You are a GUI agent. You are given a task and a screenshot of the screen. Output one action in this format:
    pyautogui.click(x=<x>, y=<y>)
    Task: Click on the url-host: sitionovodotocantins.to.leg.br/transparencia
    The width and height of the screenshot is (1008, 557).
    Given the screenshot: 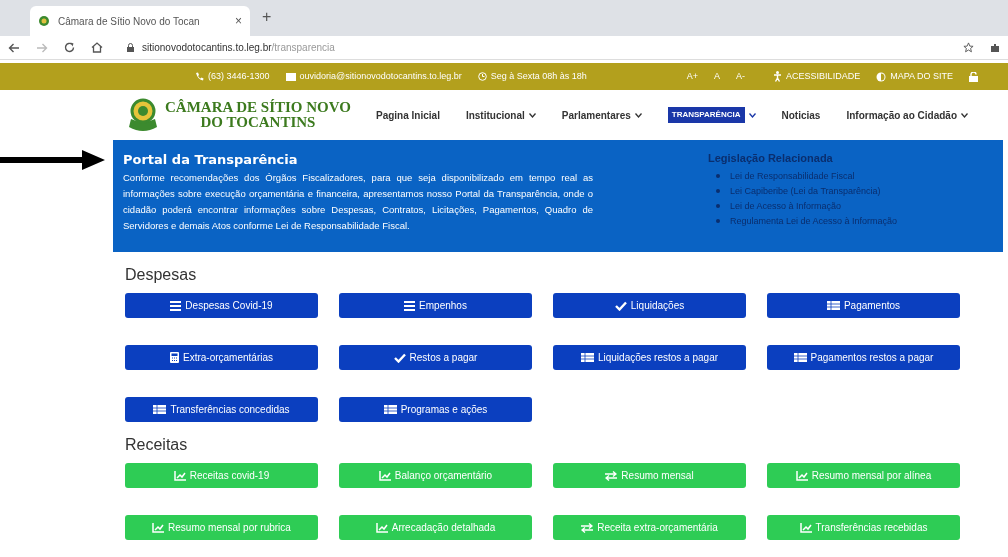 What is the action you would take?
    pyautogui.click(x=238, y=48)
    